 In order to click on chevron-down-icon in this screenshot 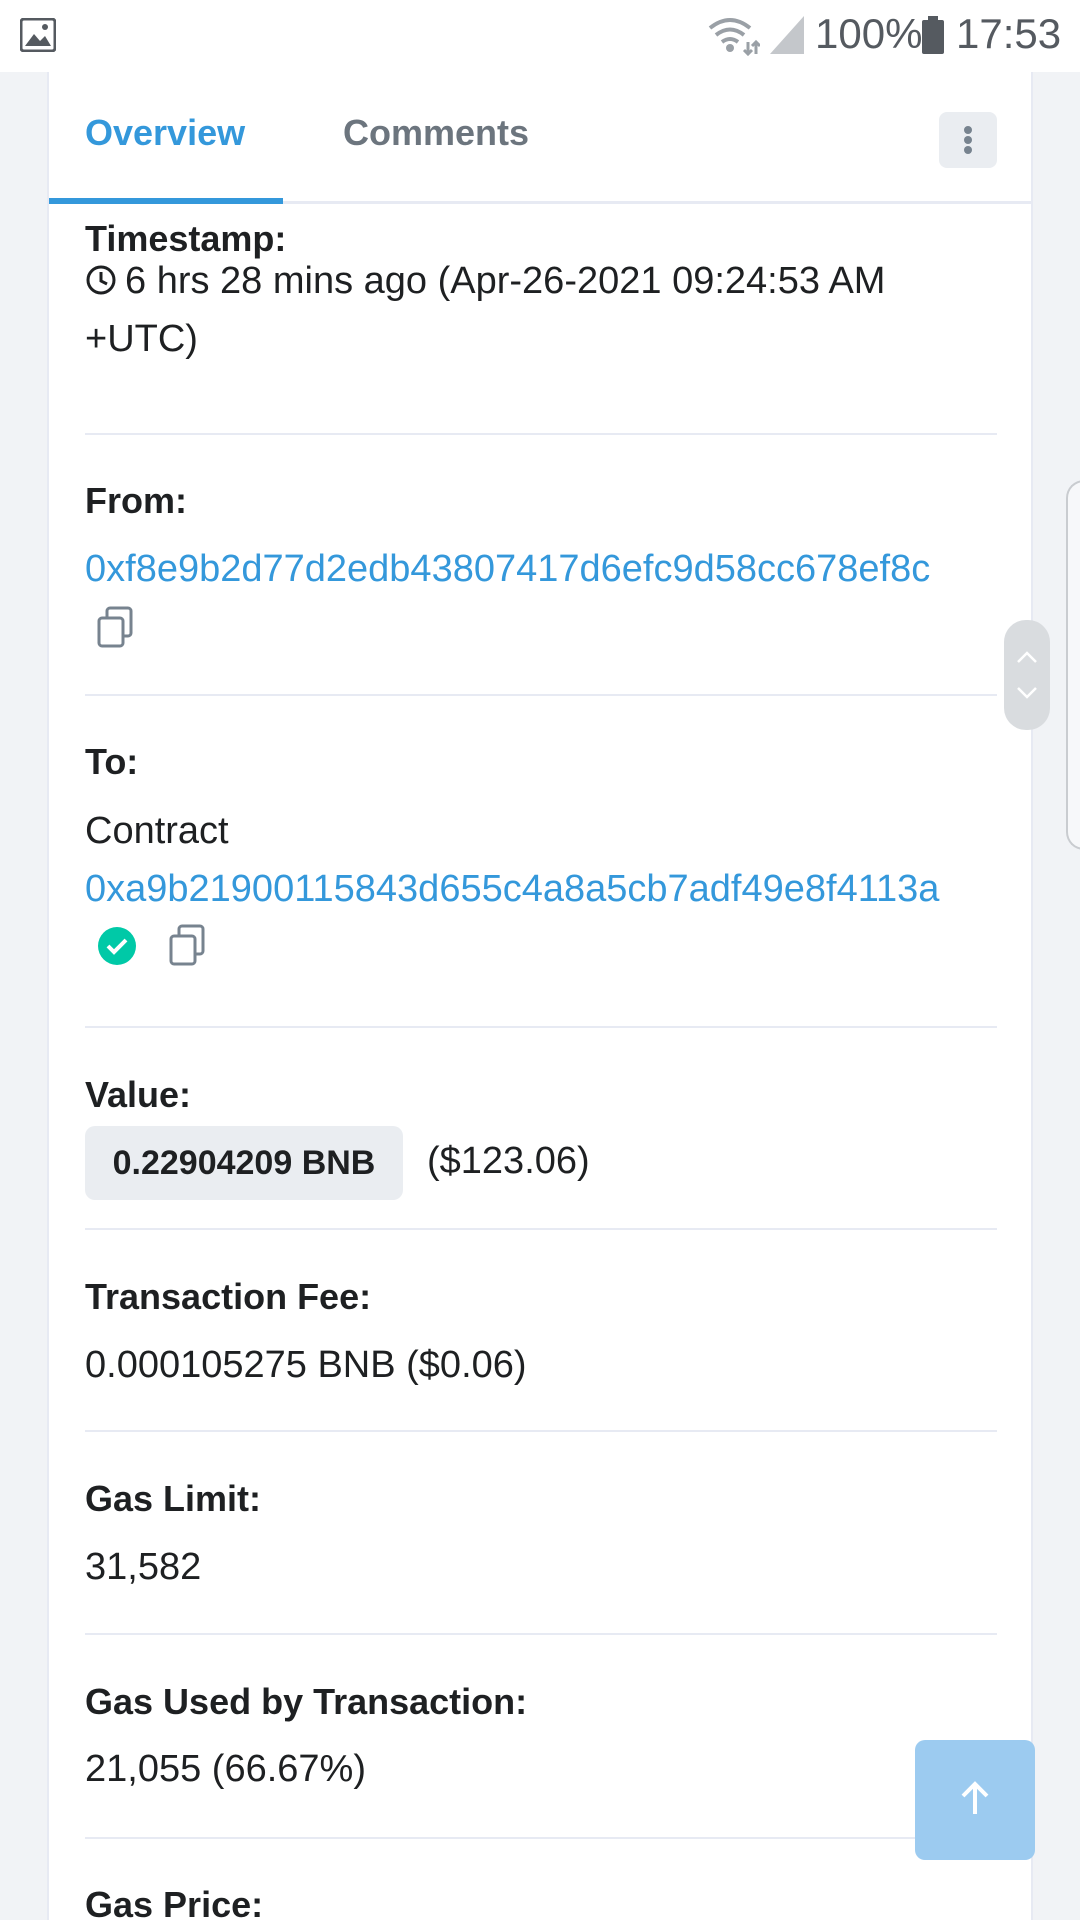, I will do `click(1027, 693)`.